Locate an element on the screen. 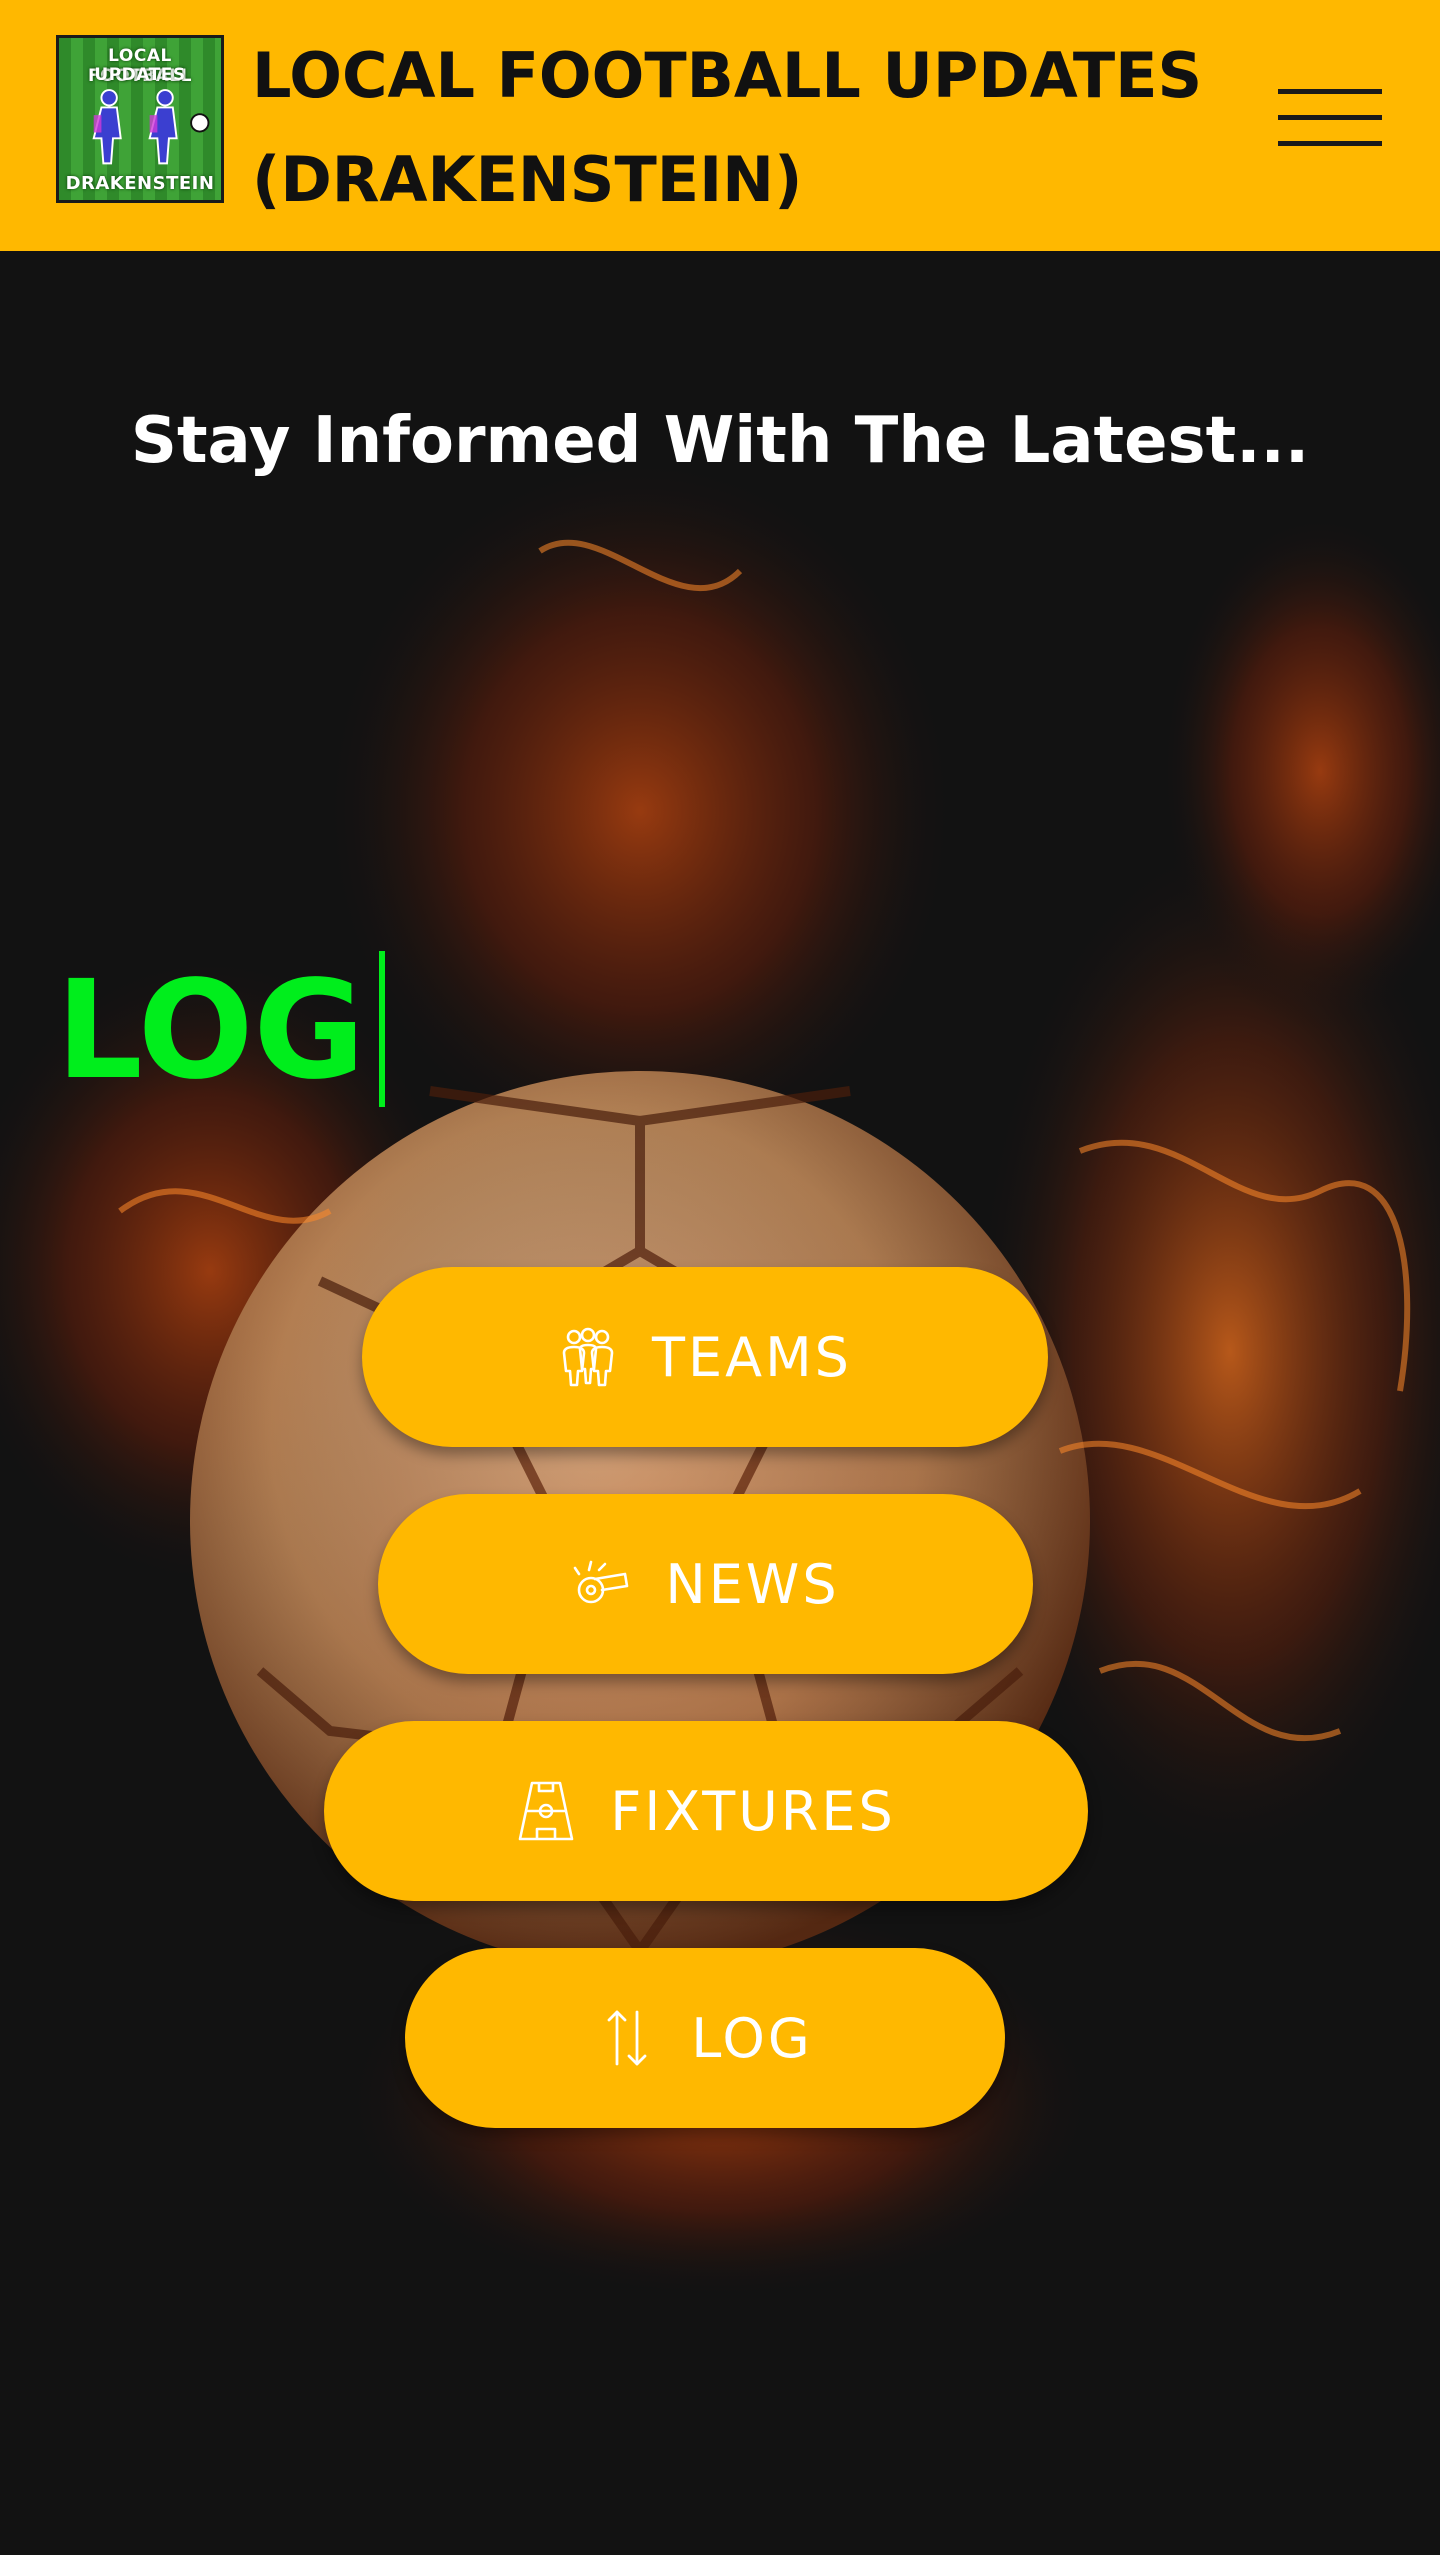 The height and width of the screenshot is (2555, 1440). typing-cursor is located at coordinates (382, 1029).